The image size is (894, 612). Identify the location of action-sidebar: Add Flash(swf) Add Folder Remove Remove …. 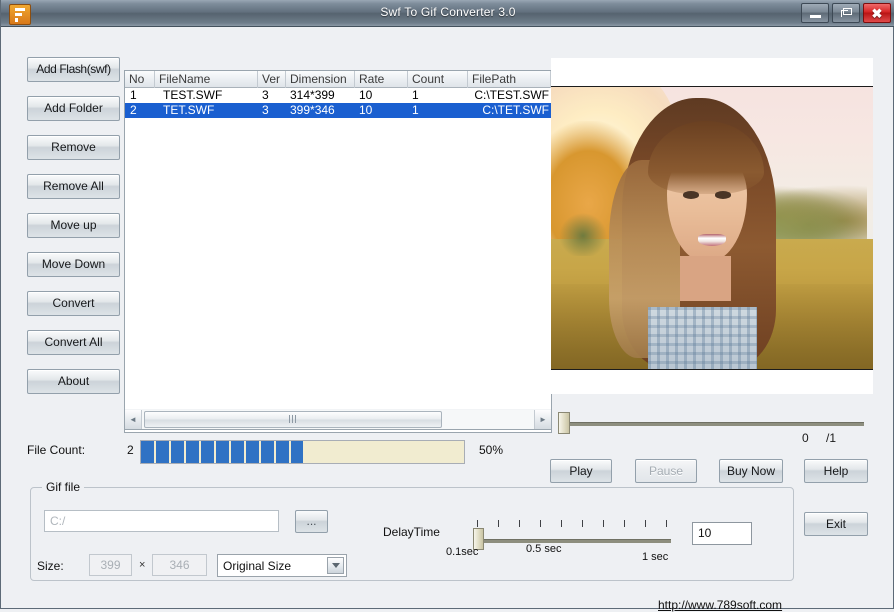
(73, 232).